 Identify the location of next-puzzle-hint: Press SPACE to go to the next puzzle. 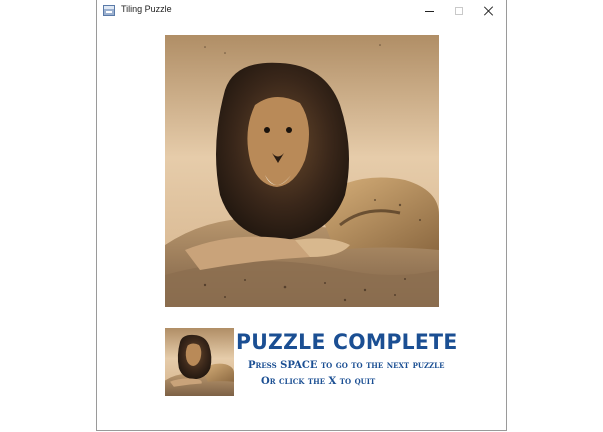
(346, 365).